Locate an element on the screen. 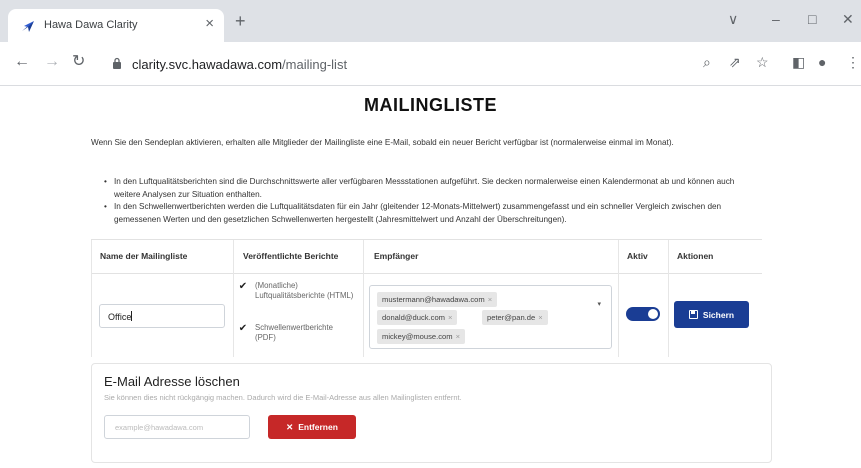 This screenshot has width=861, height=468. url-host: clarity.svc.hawadawa.com is located at coordinates (207, 64).